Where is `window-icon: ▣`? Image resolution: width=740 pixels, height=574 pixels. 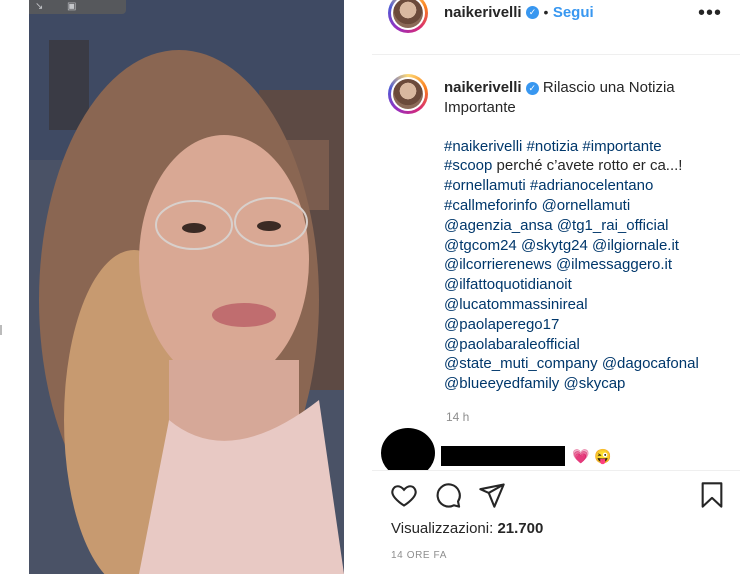
window-icon: ▣ is located at coordinates (71, 7).